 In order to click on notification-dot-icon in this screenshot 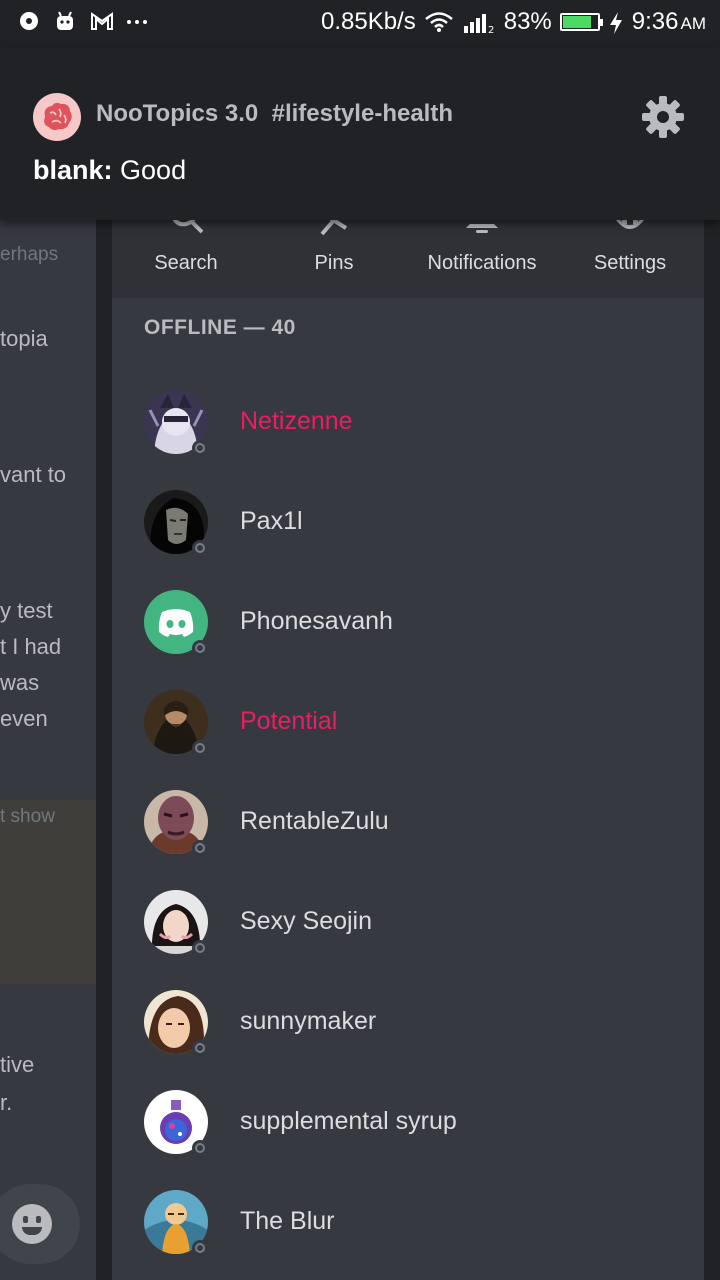, I will do `click(29, 21)`.